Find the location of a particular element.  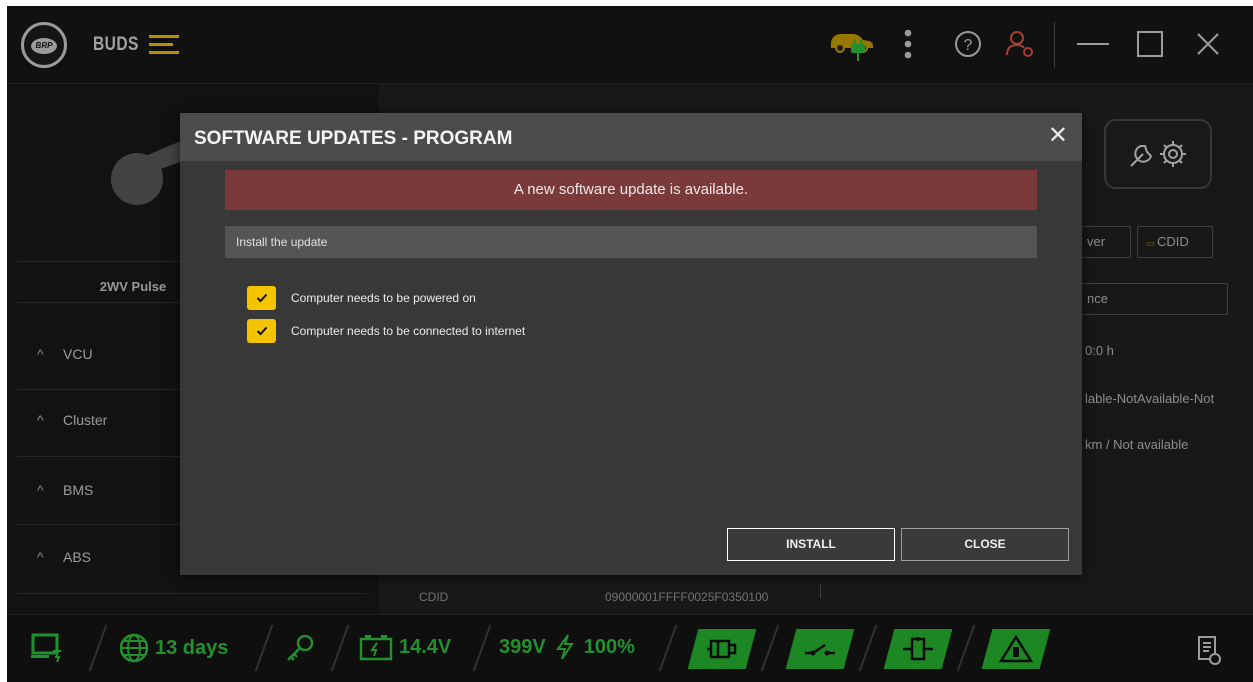

install-button: INSTALL is located at coordinates (811, 544).